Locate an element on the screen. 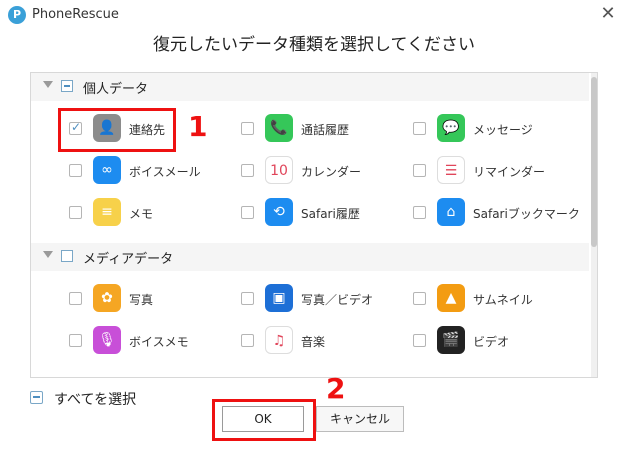  data-type-item: ♫ 音楽 is located at coordinates (321, 341).